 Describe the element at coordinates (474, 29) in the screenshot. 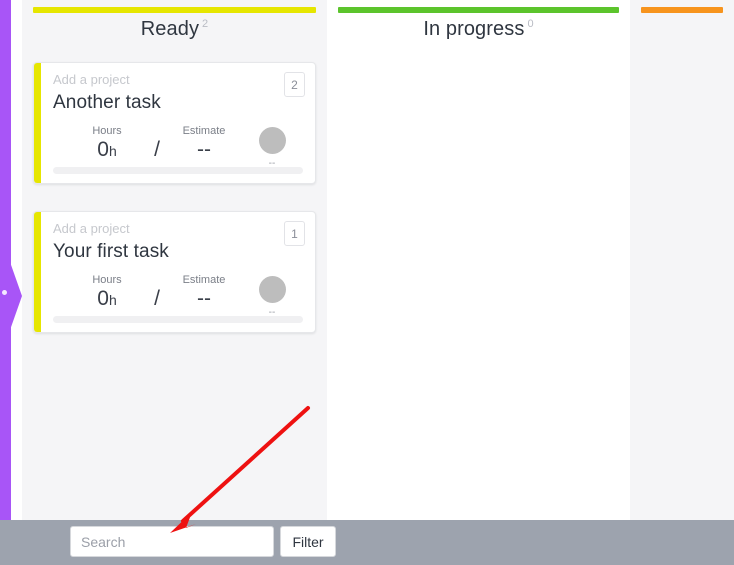

I see `column-title-in-progress: In progress` at that location.